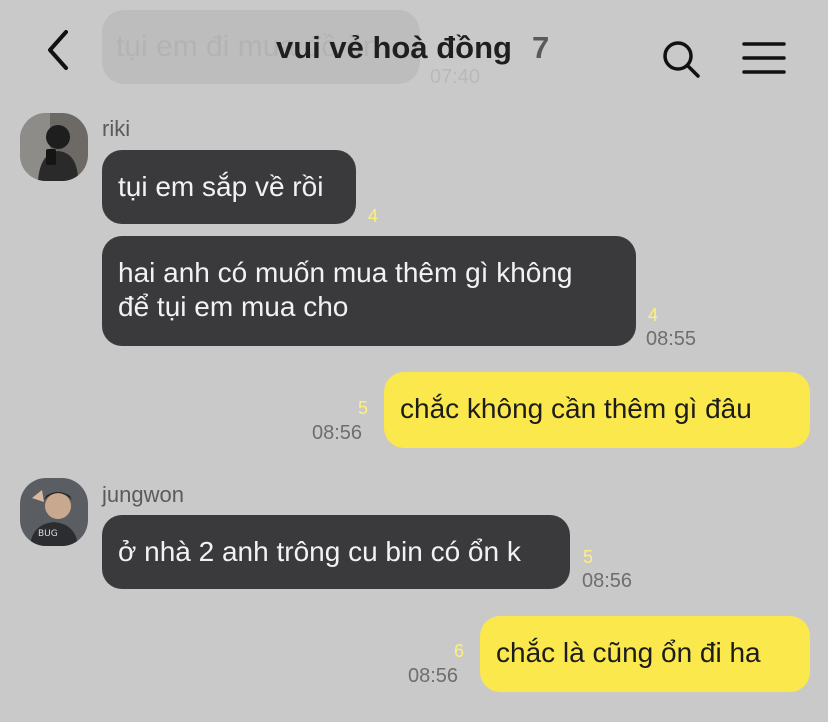 The width and height of the screenshot is (828, 722). I want to click on message-time: 08:55, so click(671, 339).